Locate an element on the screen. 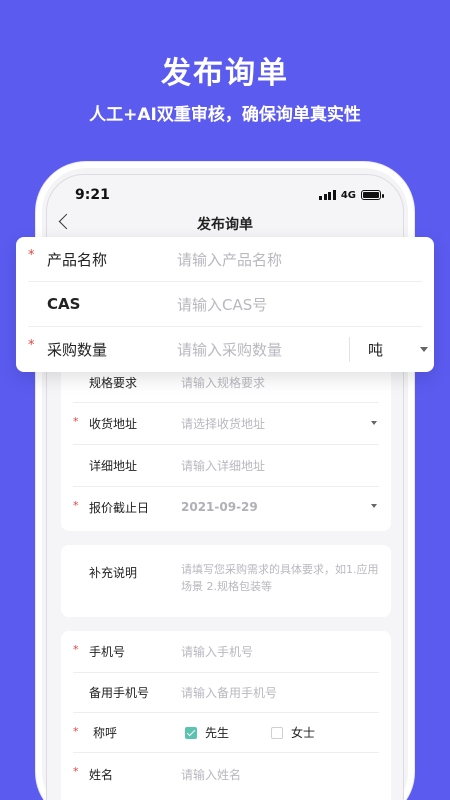 The height and width of the screenshot is (800, 450). quantity-label: 采购数量 is located at coordinates (77, 350).